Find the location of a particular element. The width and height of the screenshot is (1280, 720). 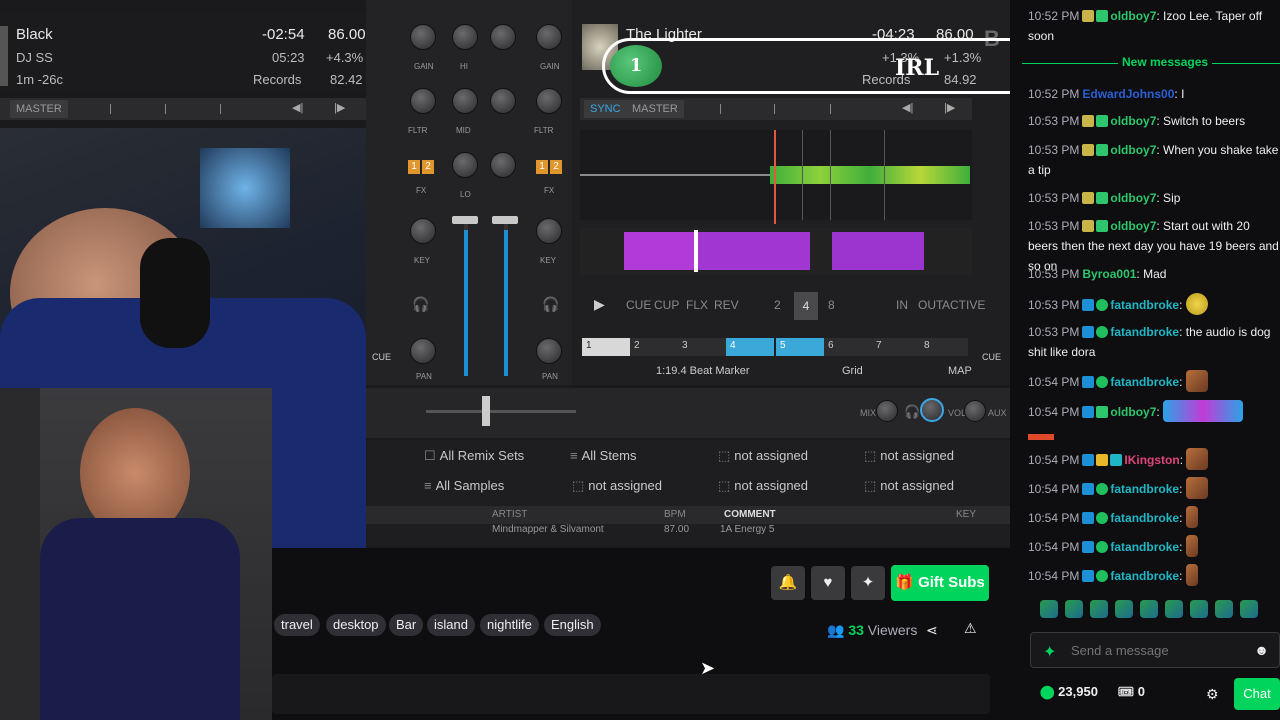

deck-a-master-button: MASTER is located at coordinates (39, 109).